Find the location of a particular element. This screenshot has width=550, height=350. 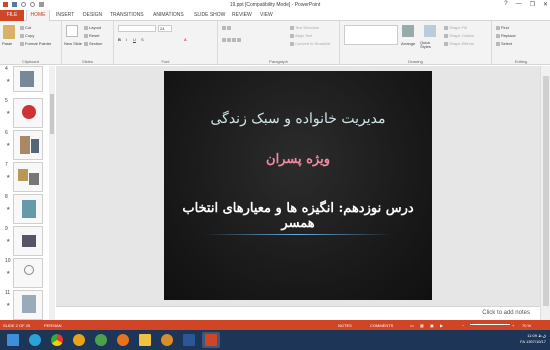

italic-button: I is located at coordinates (126, 39).